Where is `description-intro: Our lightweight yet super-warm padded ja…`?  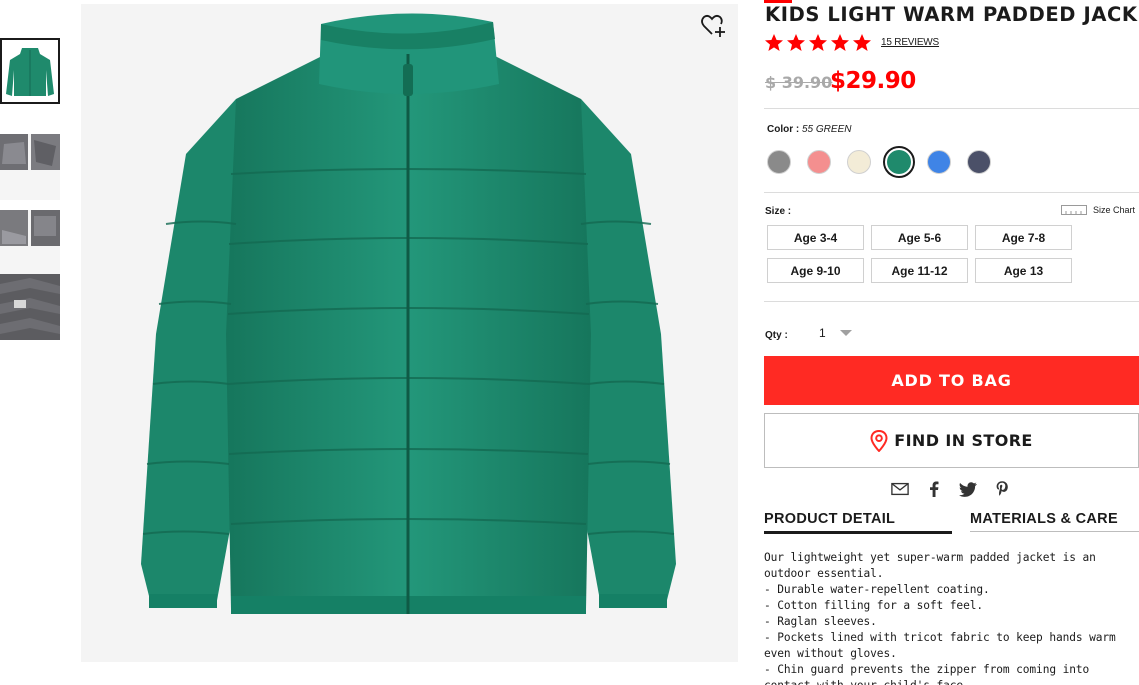
description-intro: Our lightweight yet super-warm padded ja… is located at coordinates (930, 565).